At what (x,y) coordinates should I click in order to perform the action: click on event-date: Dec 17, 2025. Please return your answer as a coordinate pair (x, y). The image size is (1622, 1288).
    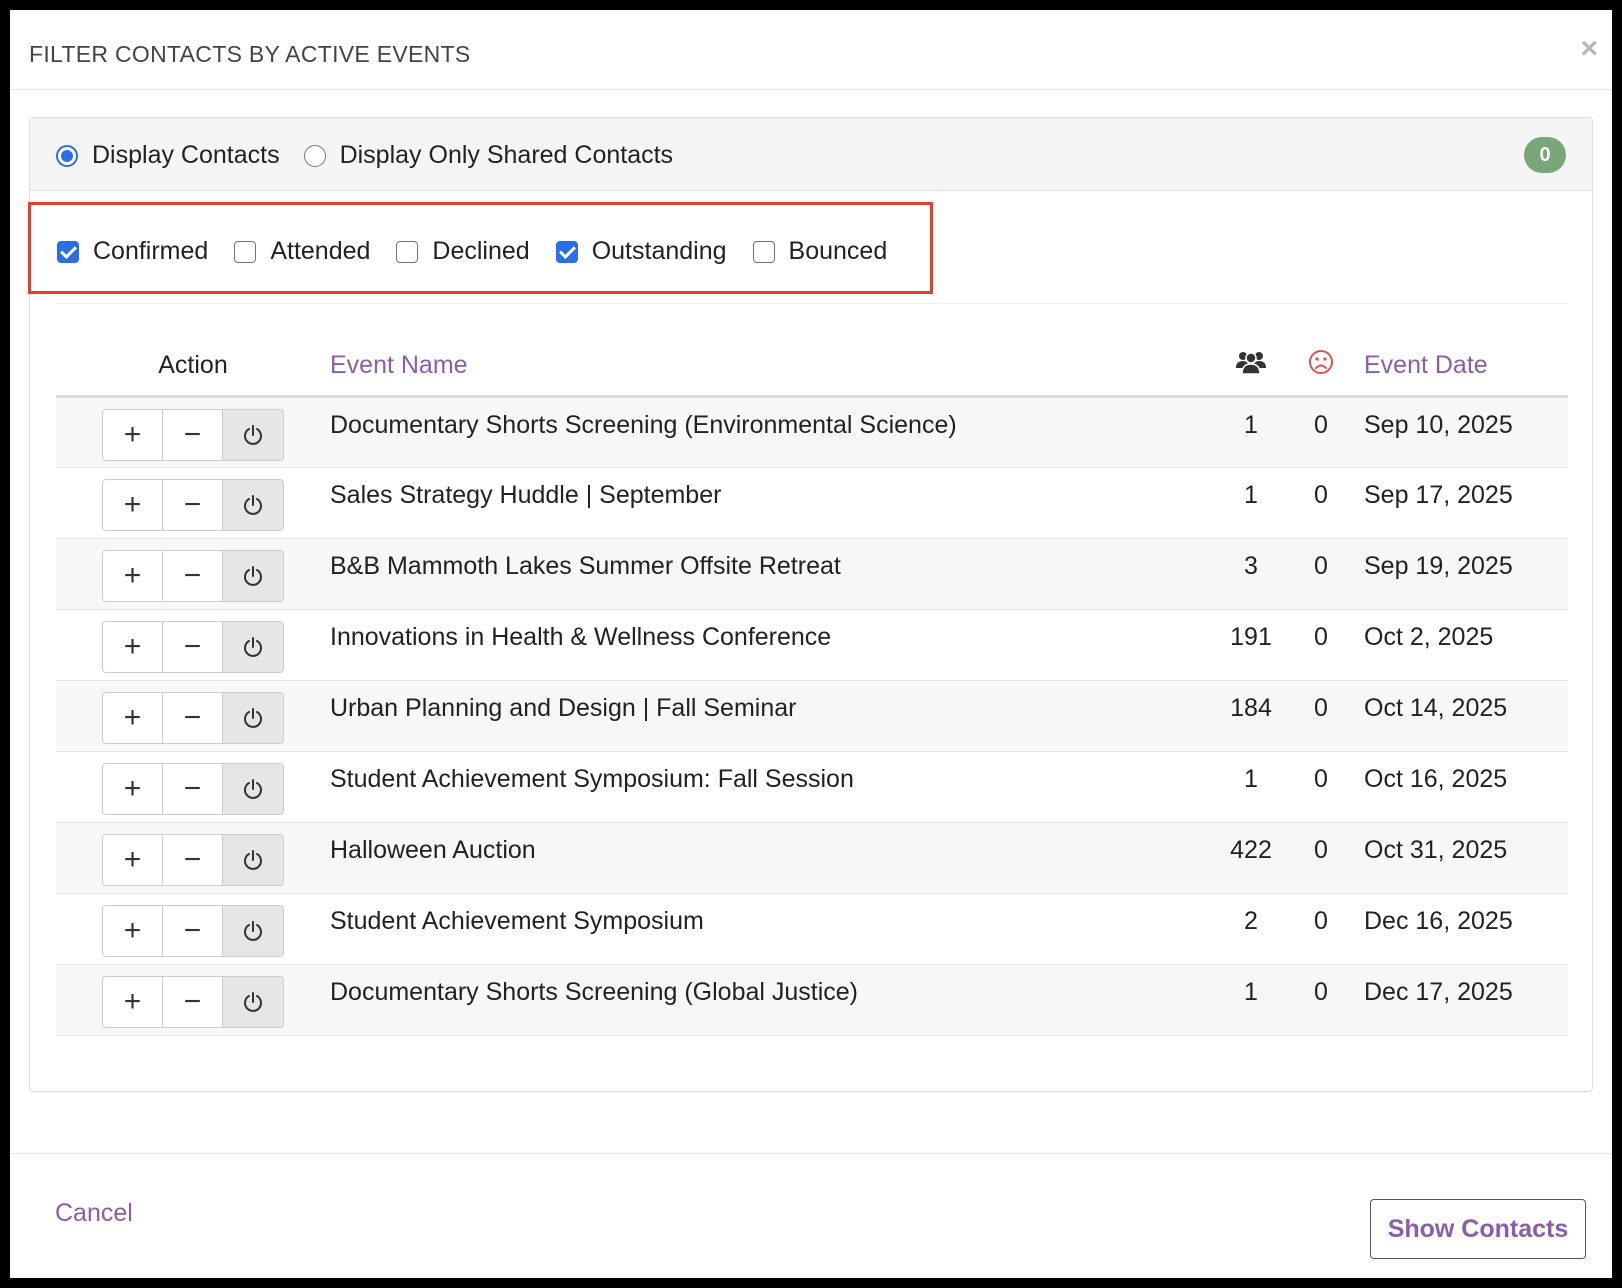
    Looking at the image, I should click on (1438, 991).